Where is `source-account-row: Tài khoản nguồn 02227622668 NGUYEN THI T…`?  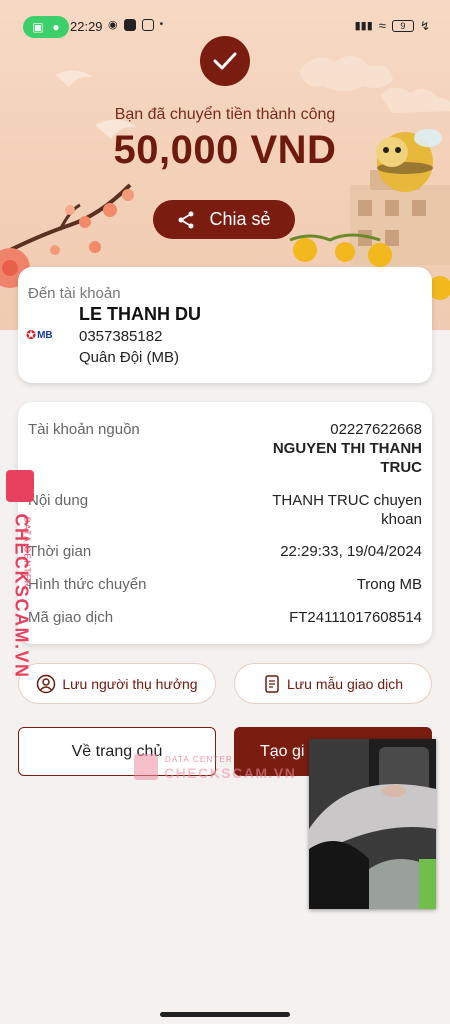
source-account-row: Tài khoản nguồn 02227622668 NGUYEN THI T… is located at coordinates (225, 451).